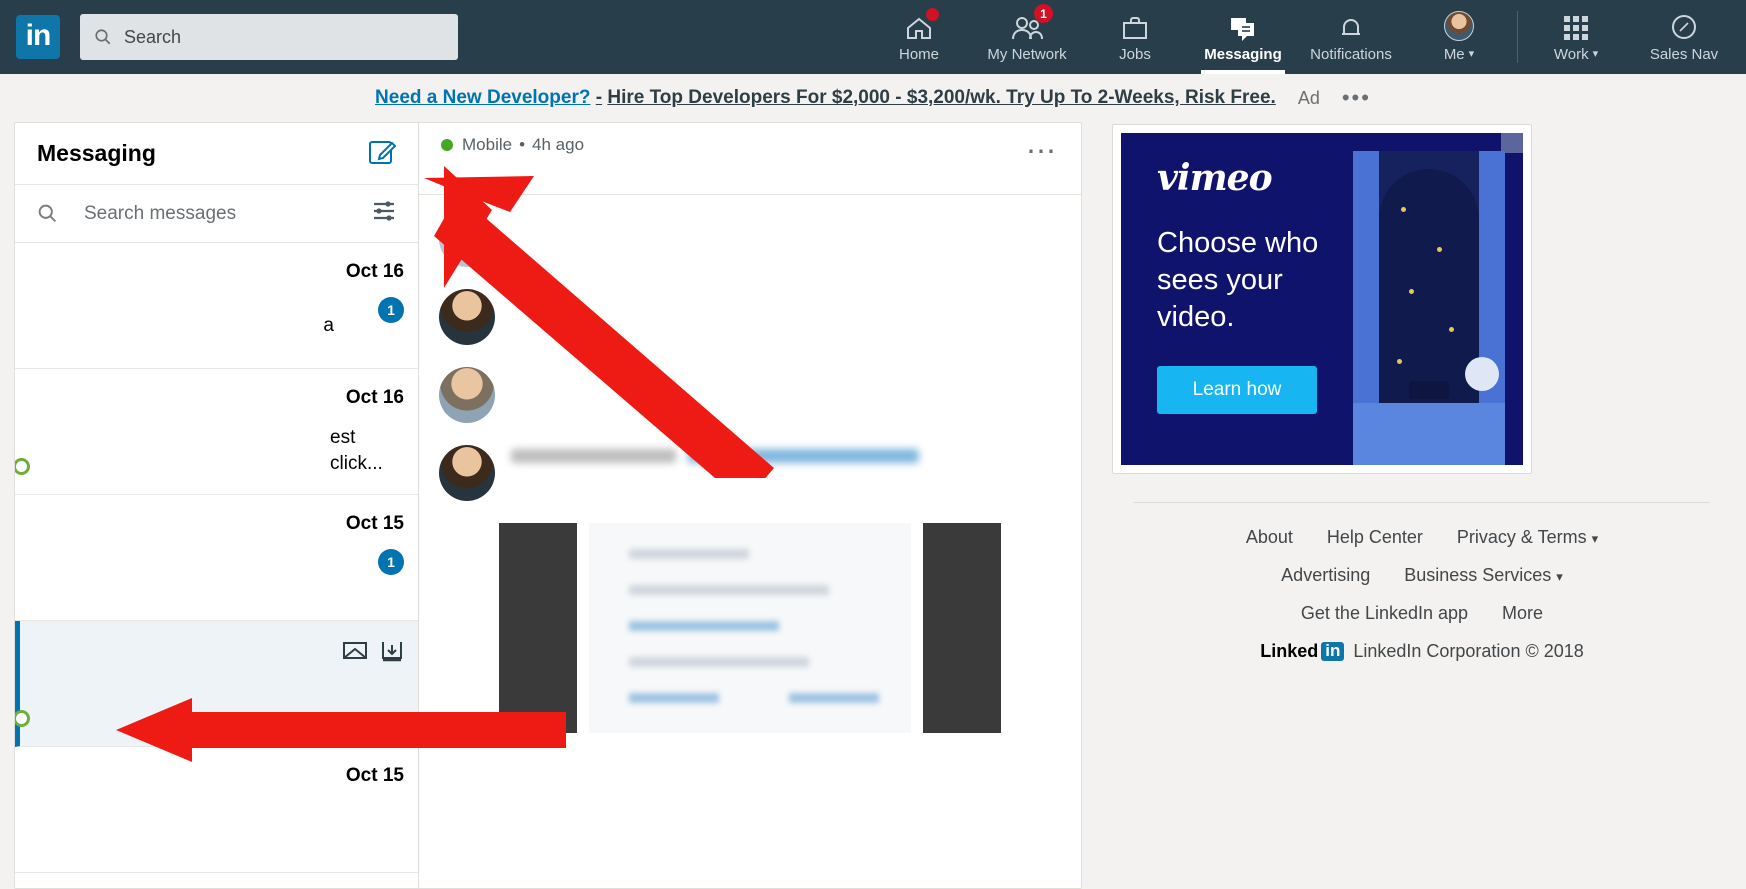 This screenshot has height=889, width=1746. What do you see at coordinates (1351, 54) in the screenshot?
I see `nav-label-notifications: Notifications` at bounding box center [1351, 54].